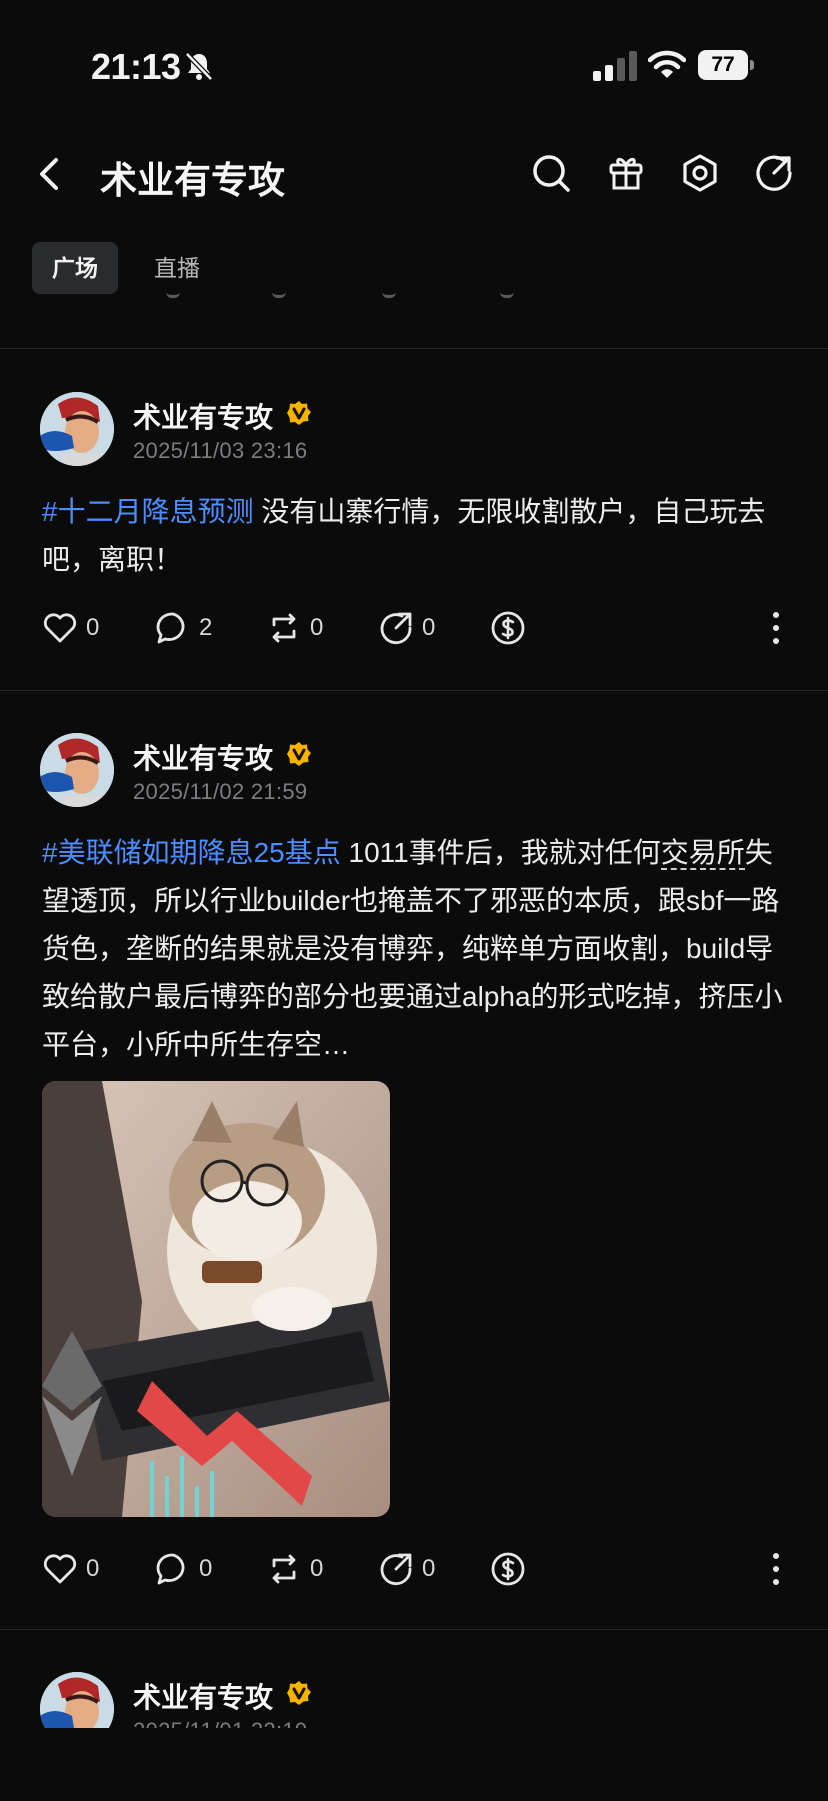  What do you see at coordinates (414, 60) in the screenshot?
I see `status-bar: 21:13 77` at bounding box center [414, 60].